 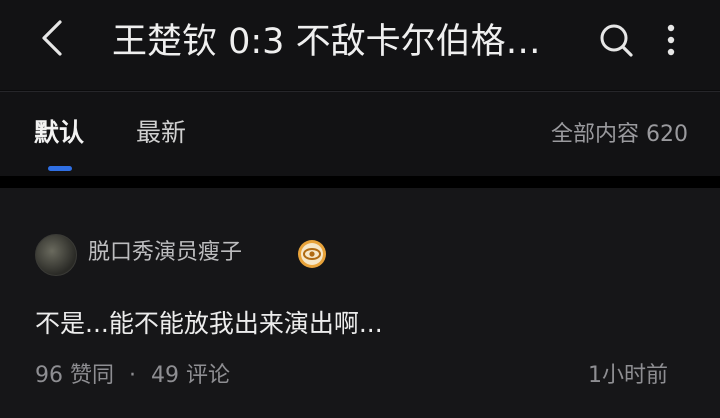 I want to click on active-tab-indicator, so click(x=60, y=168).